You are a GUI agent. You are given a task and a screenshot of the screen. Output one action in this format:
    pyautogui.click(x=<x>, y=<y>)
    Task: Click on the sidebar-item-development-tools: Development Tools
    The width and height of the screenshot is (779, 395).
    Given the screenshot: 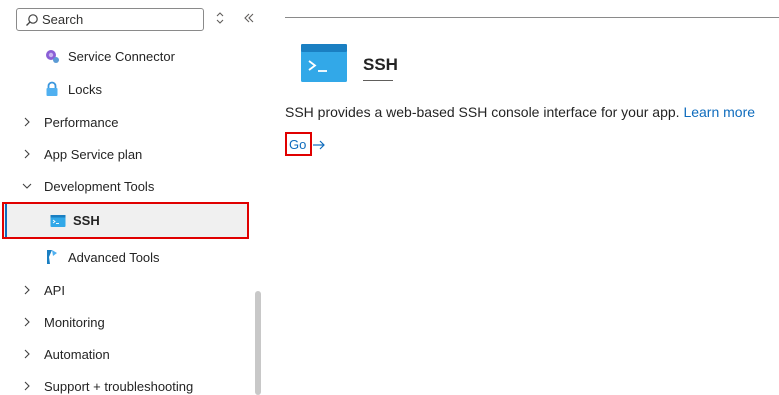 What is the action you would take?
    pyautogui.click(x=125, y=186)
    